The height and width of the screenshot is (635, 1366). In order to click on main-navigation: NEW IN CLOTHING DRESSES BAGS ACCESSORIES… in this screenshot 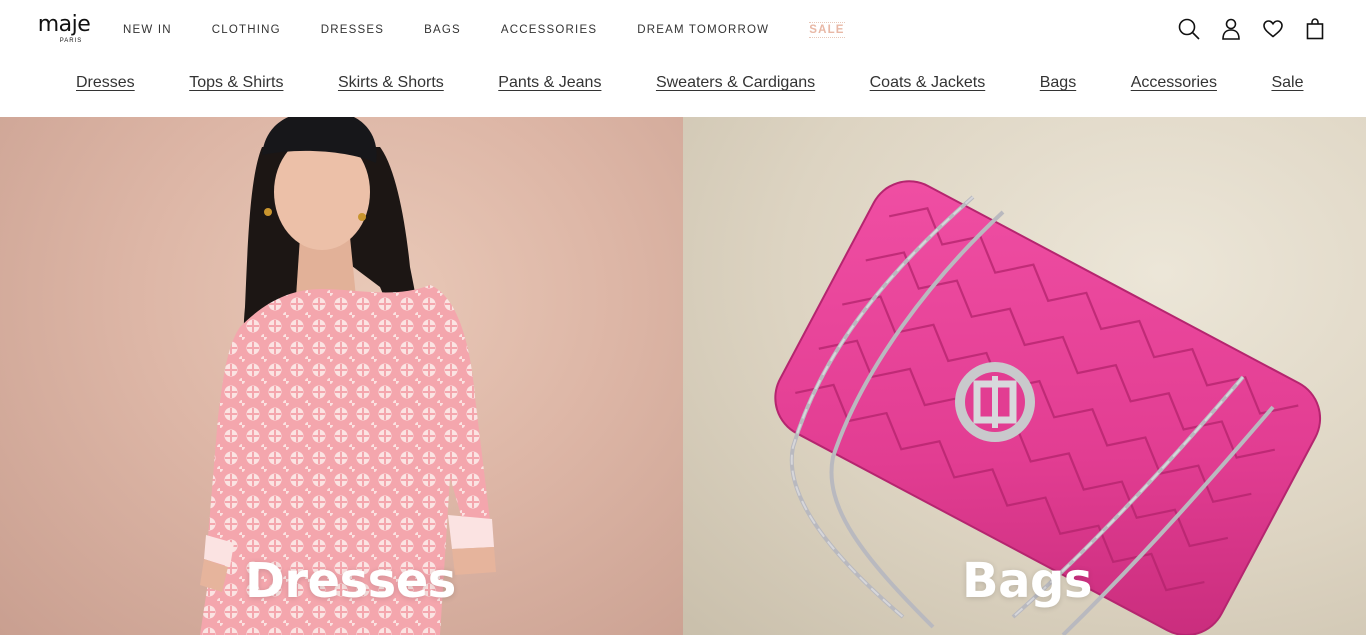, I will do `click(504, 30)`.